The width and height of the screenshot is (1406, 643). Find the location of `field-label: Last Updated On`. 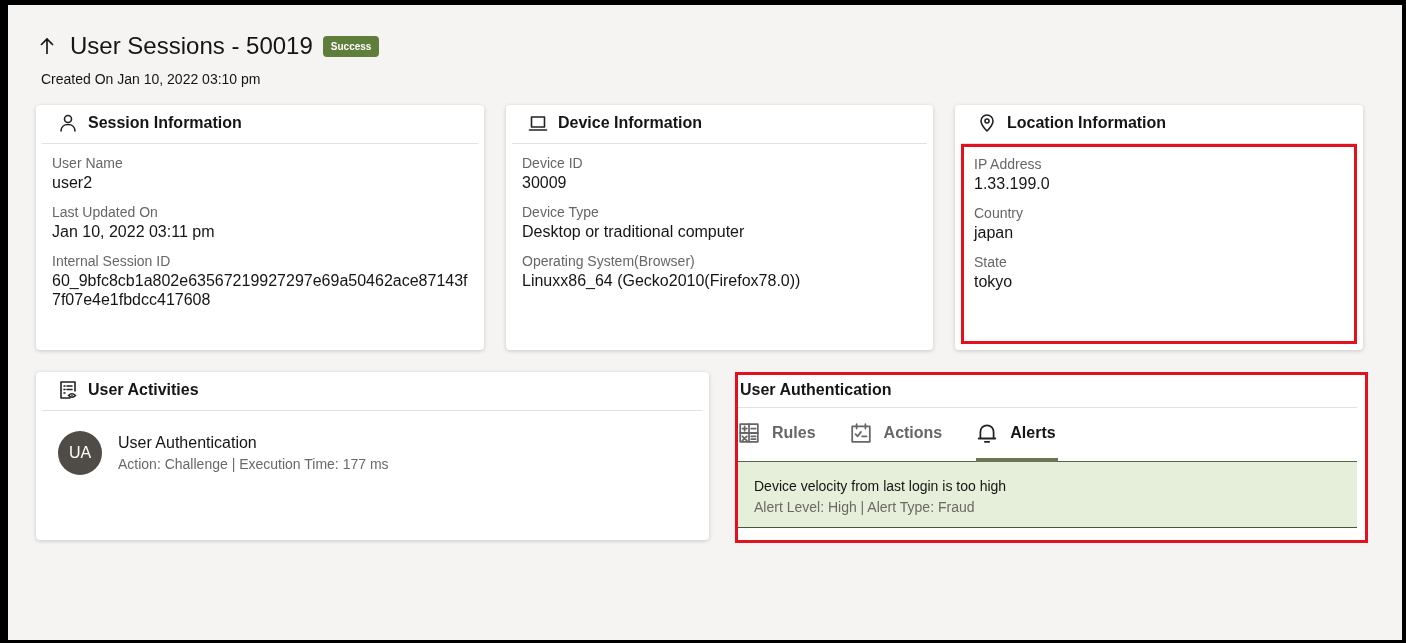

field-label: Last Updated On is located at coordinates (105, 212).